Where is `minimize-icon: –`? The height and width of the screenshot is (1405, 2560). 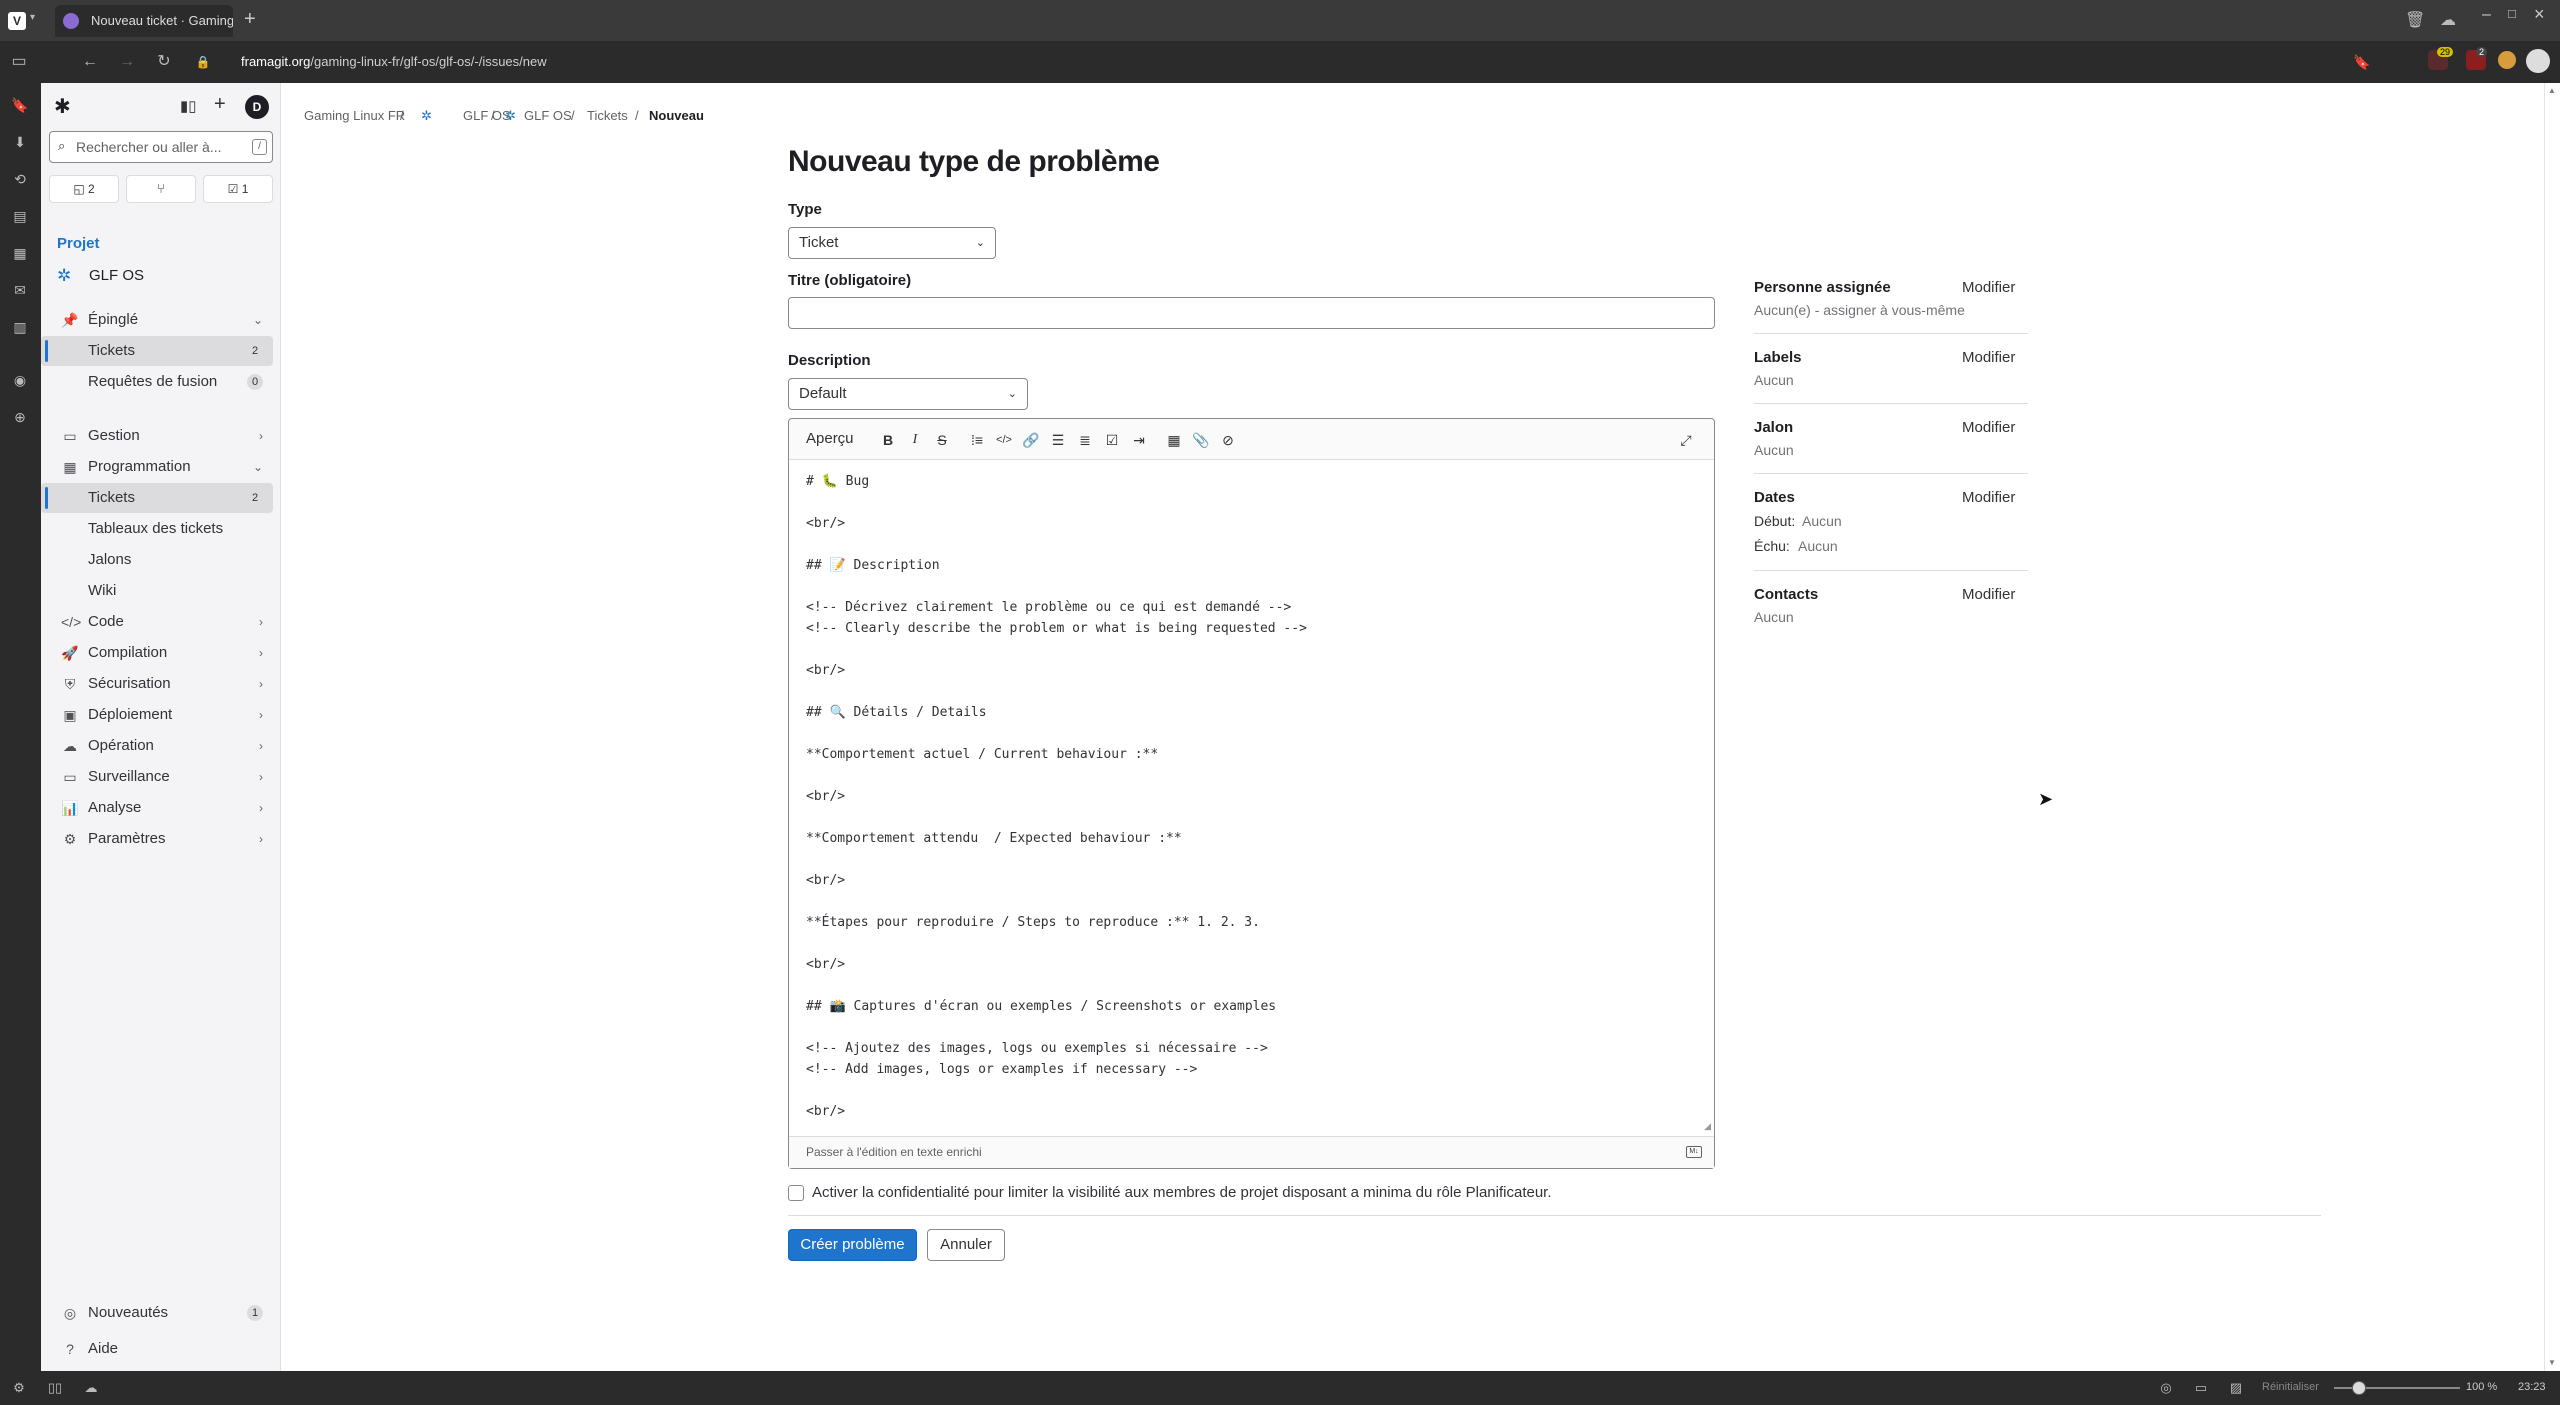
minimize-icon: – is located at coordinates (2486, 15).